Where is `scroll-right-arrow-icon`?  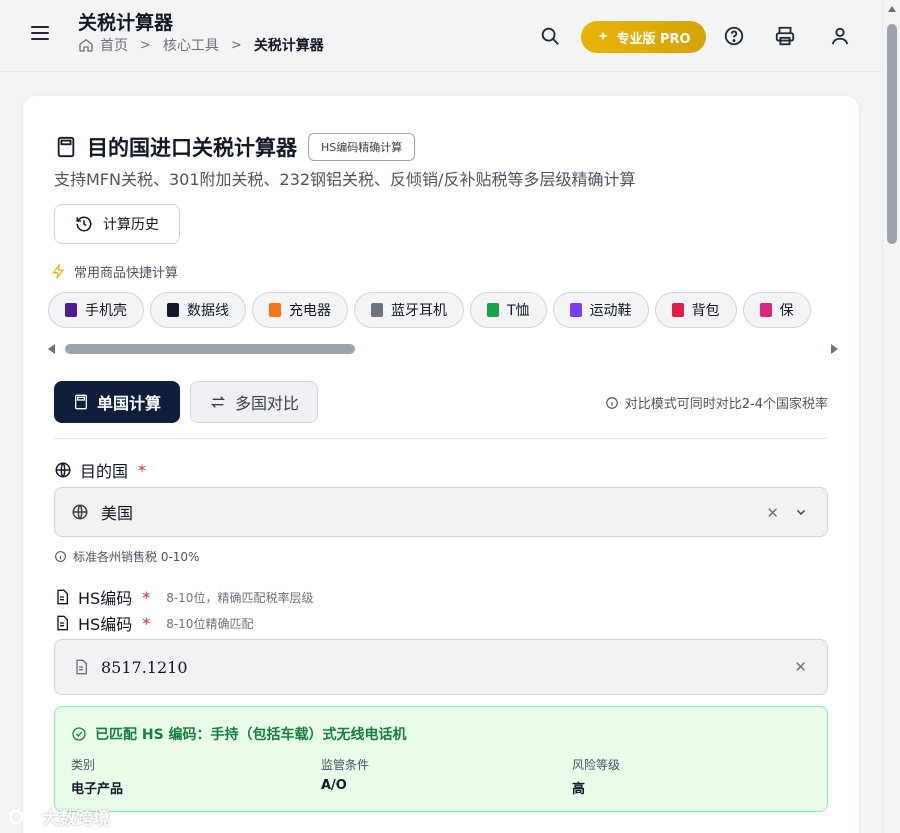
scroll-right-arrow-icon is located at coordinates (834, 349).